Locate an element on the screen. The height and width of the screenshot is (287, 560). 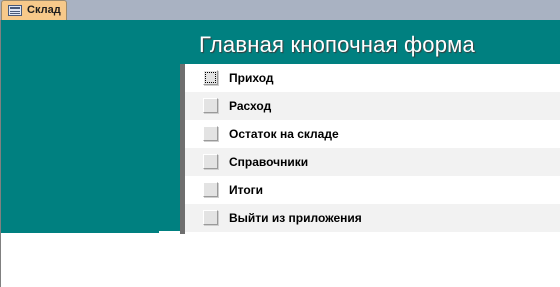
menu-item-ostatok: Остаток на складе is located at coordinates (372, 134).